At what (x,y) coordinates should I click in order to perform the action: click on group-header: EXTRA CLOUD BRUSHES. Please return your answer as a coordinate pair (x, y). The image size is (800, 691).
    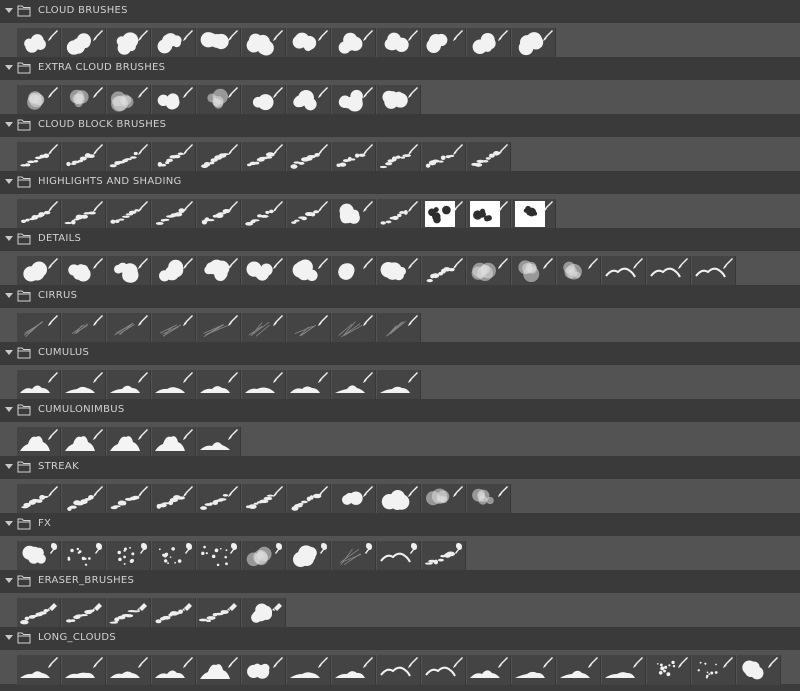
    Looking at the image, I should click on (400, 68).